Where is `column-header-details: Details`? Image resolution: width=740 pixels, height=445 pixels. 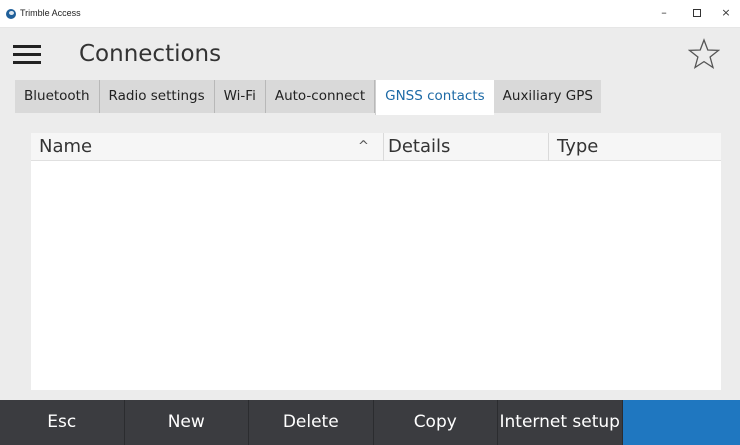
column-header-details: Details is located at coordinates (416, 147).